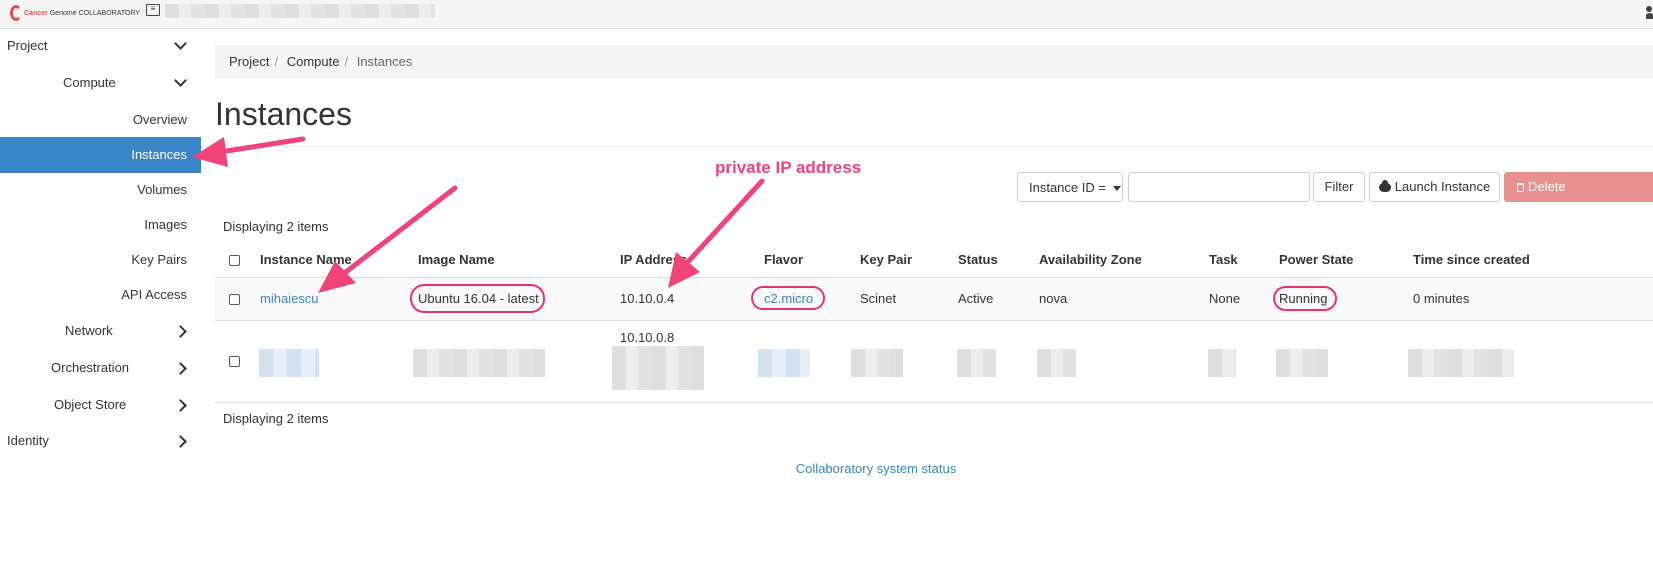 The height and width of the screenshot is (568, 1653). I want to click on annotation-arrows, so click(478, 214).